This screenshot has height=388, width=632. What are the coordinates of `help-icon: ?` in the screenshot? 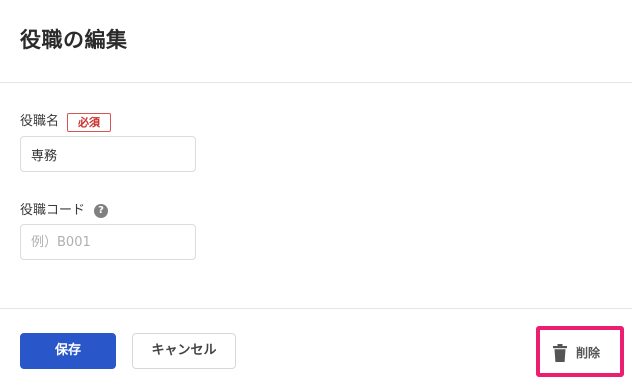 It's located at (101, 211).